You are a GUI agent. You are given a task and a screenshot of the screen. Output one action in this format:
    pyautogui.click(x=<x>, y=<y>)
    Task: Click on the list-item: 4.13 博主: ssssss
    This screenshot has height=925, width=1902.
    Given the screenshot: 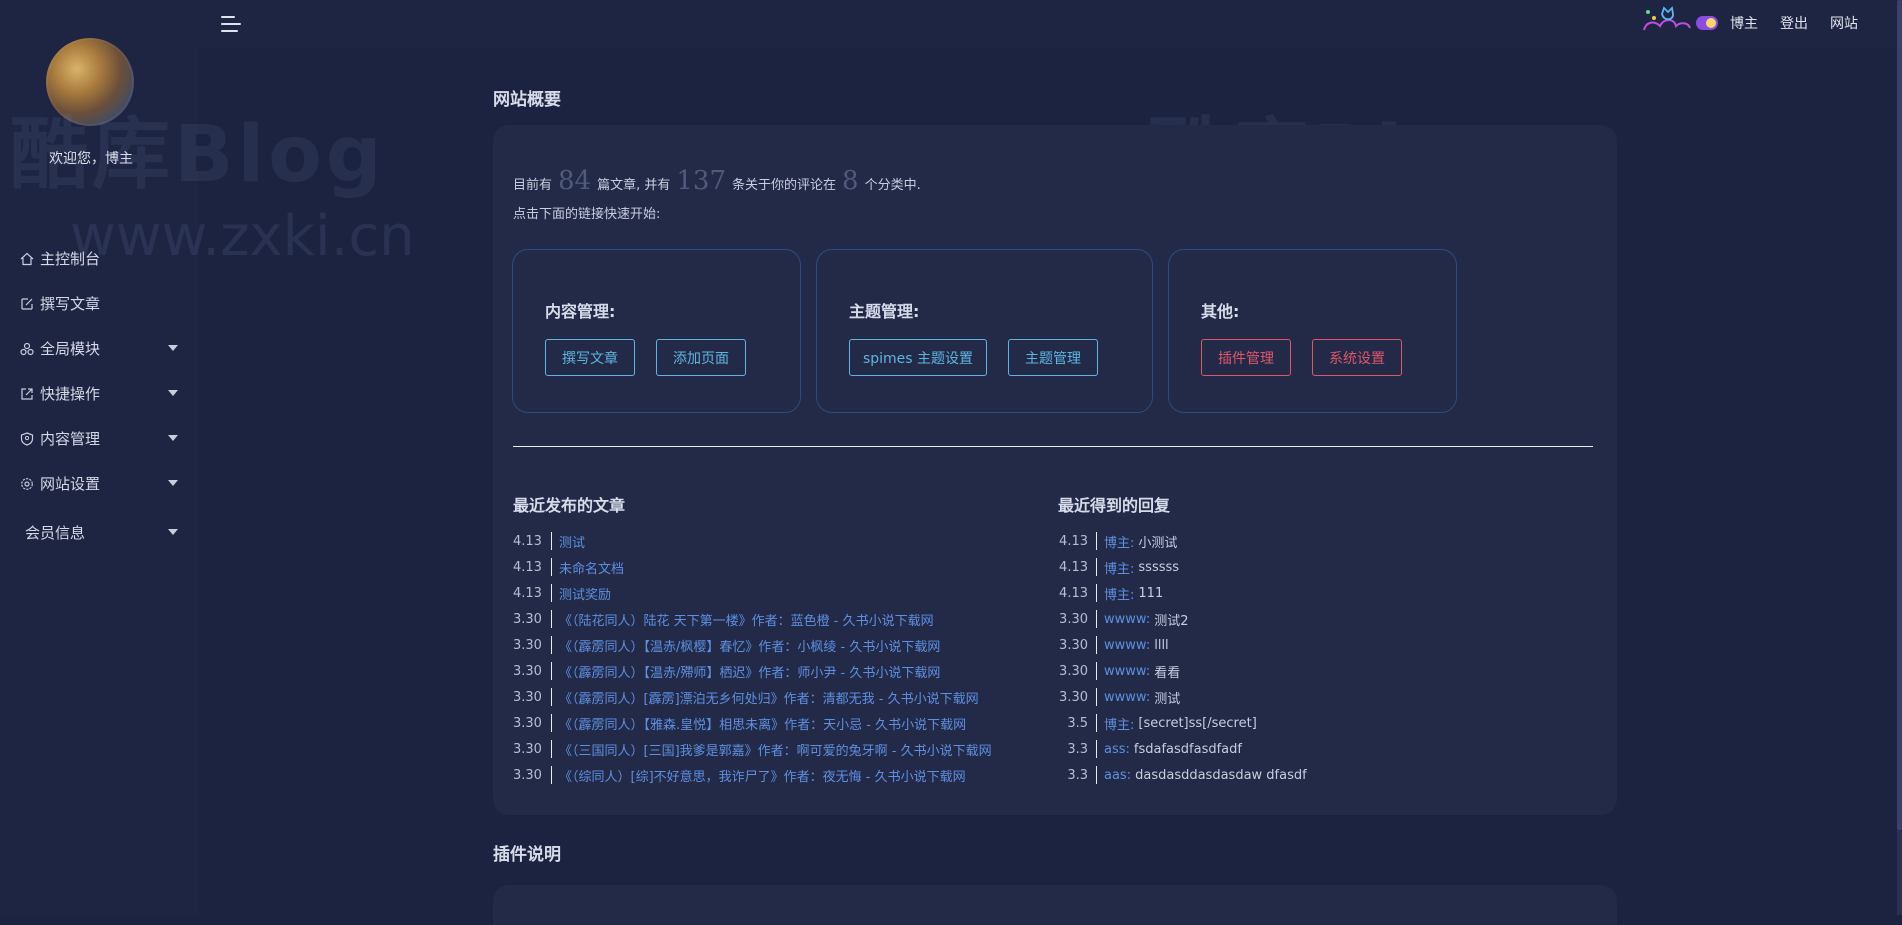 What is the action you would take?
    pyautogui.click(x=1119, y=567)
    